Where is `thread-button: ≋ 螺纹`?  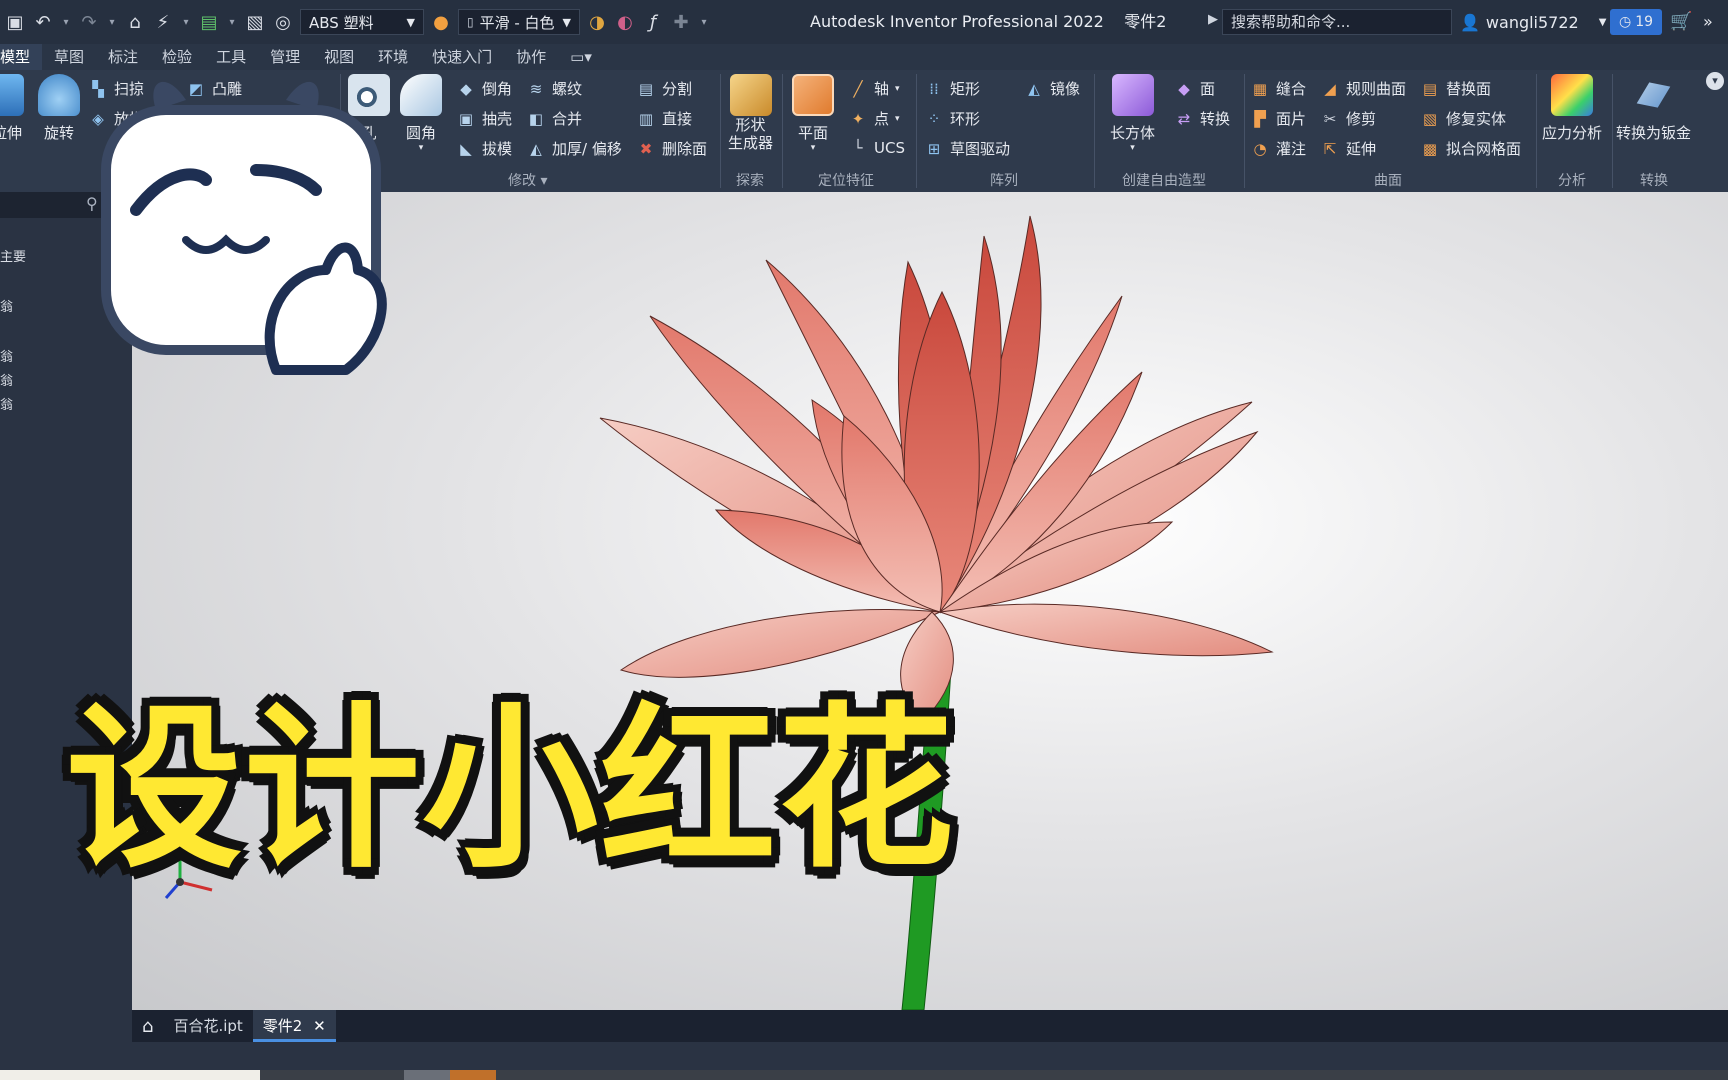 thread-button: ≋ 螺纹 is located at coordinates (554, 88).